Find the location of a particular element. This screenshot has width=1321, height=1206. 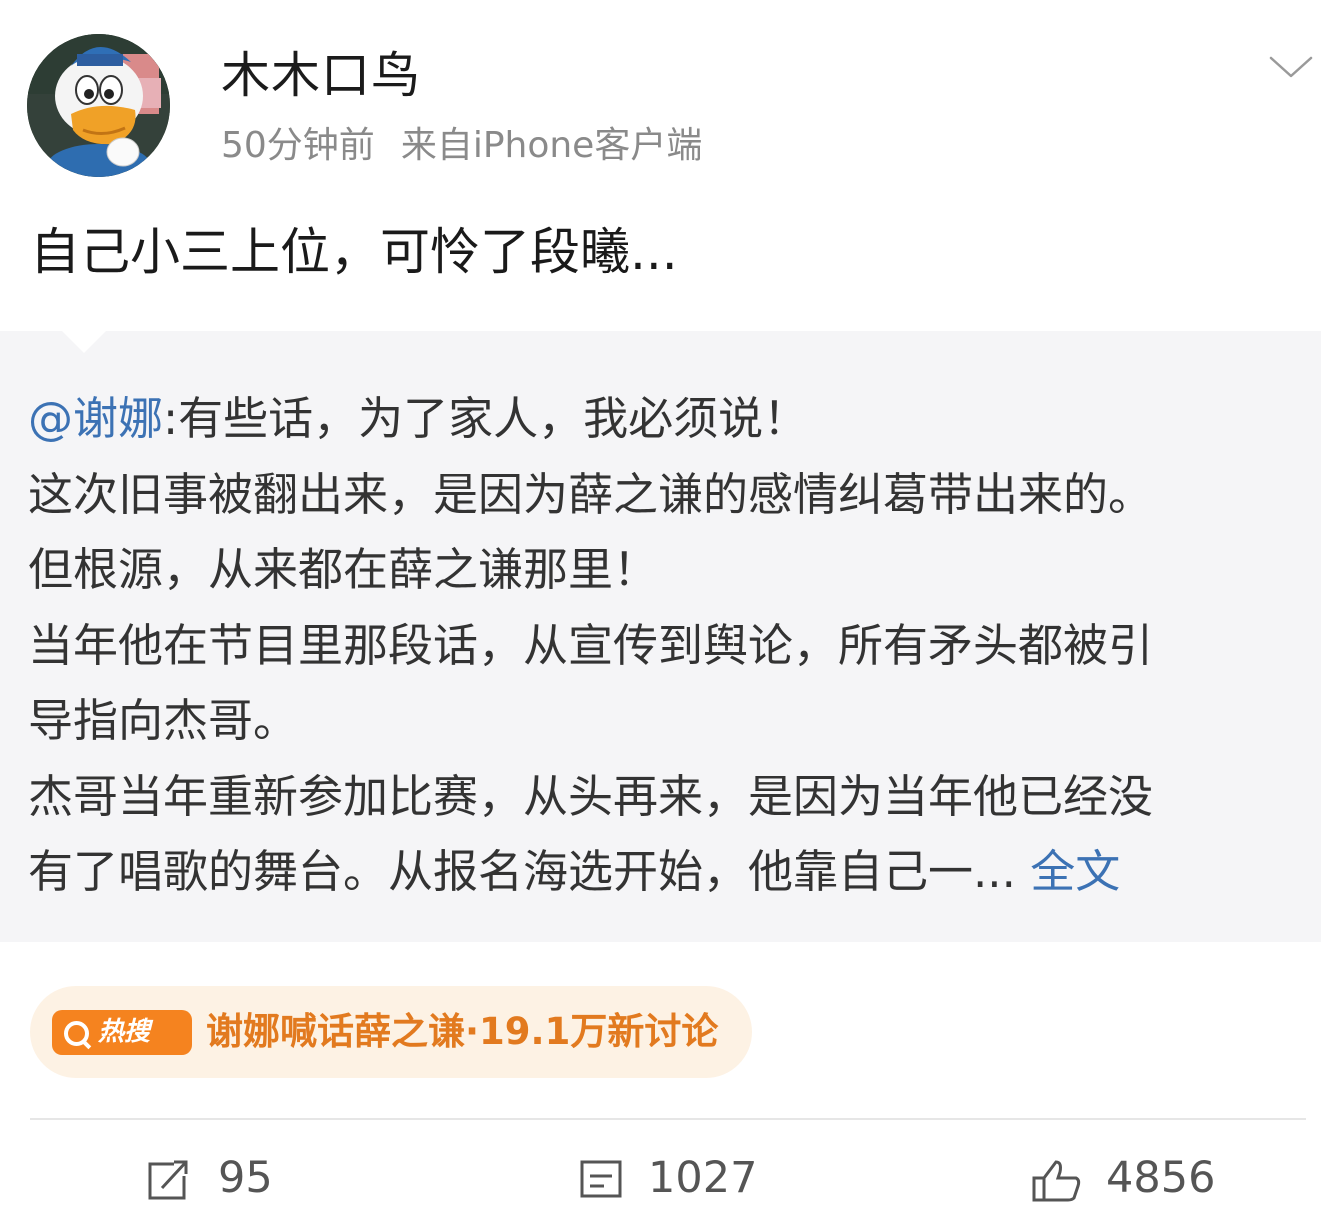

post-meta: 50分钟前 来自iPhone客户端 is located at coordinates (461, 146).